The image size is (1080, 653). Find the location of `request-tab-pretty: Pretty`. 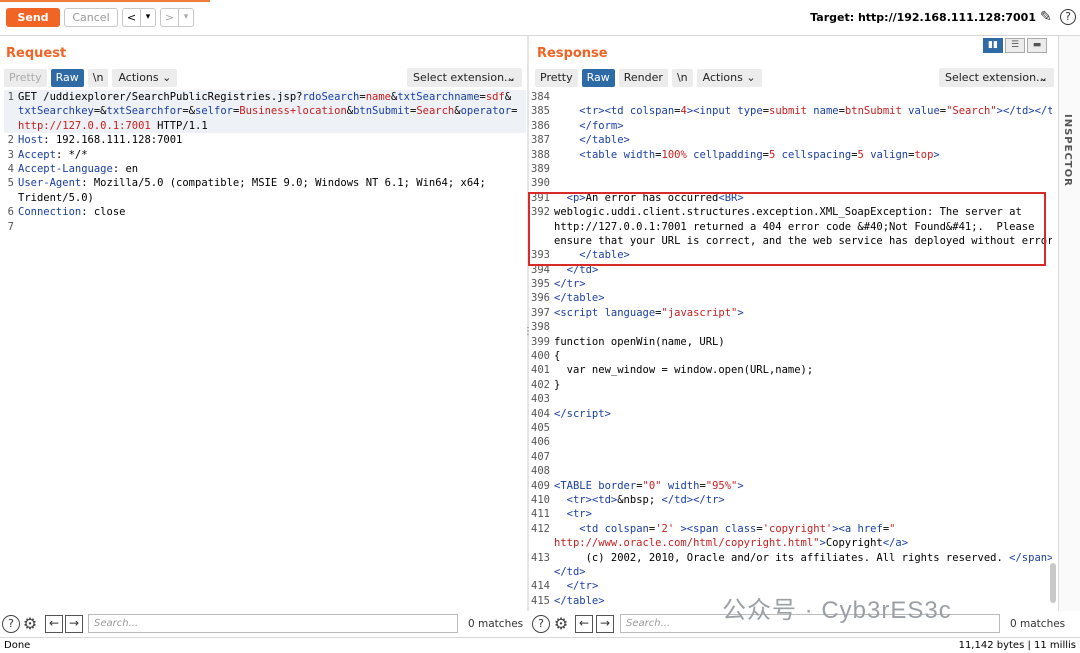

request-tab-pretty: Pretty is located at coordinates (25, 78).